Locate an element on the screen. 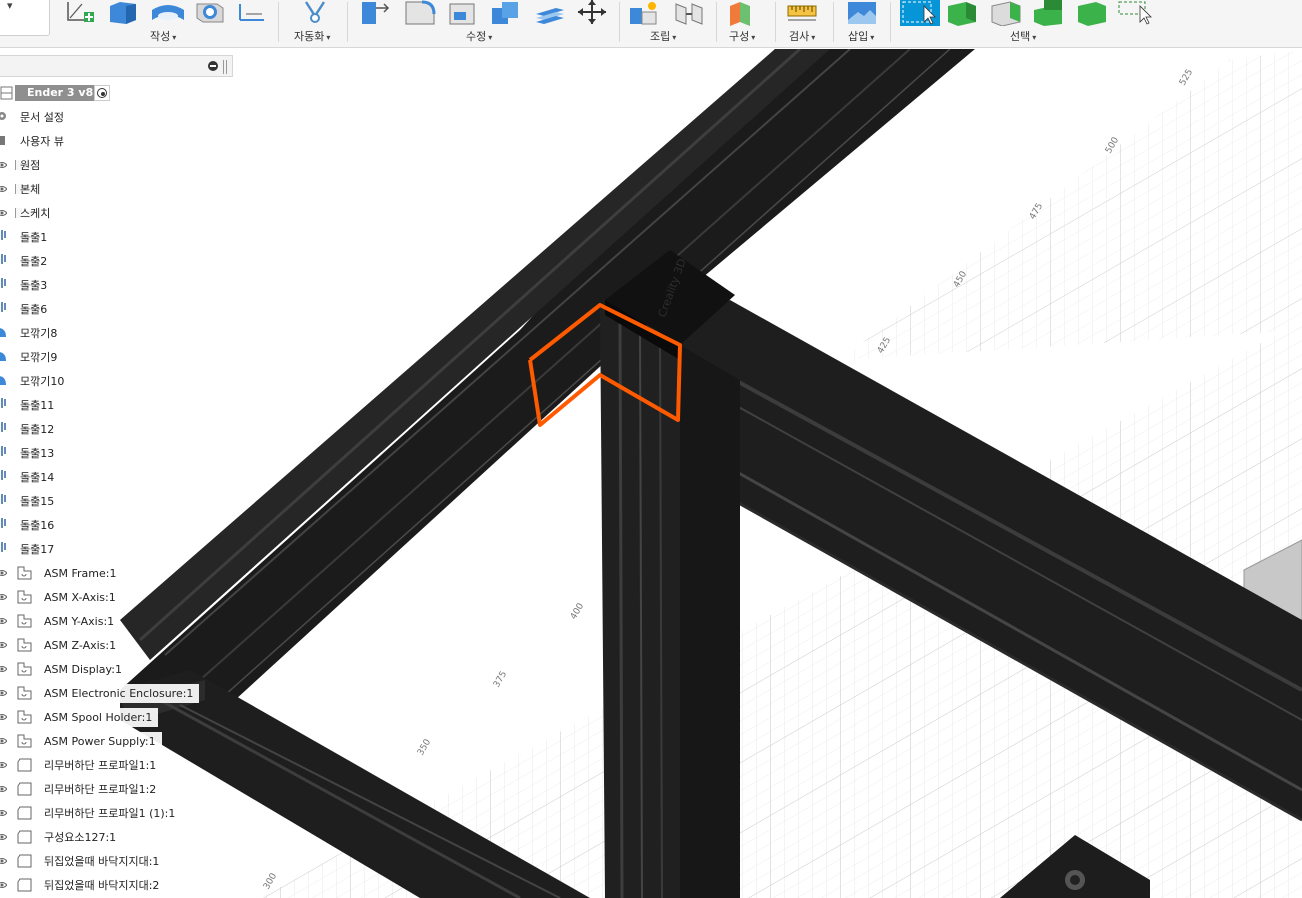 The width and height of the screenshot is (1302, 898). modify-menu: 수정 ▾ is located at coordinates (479, 36).